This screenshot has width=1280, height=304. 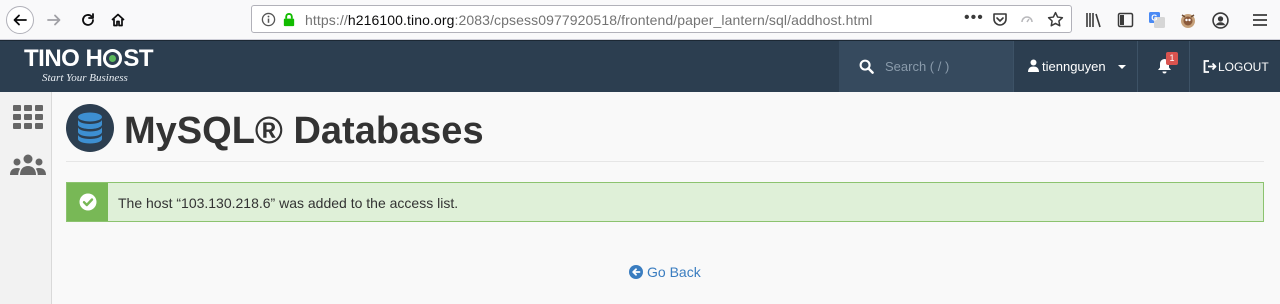 I want to click on check-circle-icon, so click(x=87, y=202).